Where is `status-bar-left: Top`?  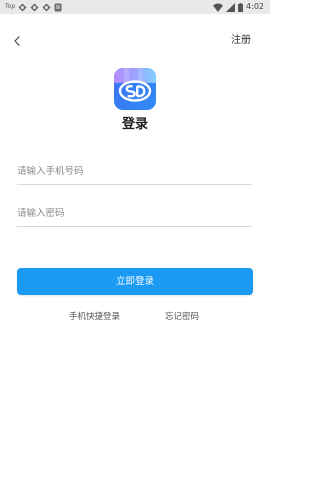 status-bar-left: Top is located at coordinates (33, 7).